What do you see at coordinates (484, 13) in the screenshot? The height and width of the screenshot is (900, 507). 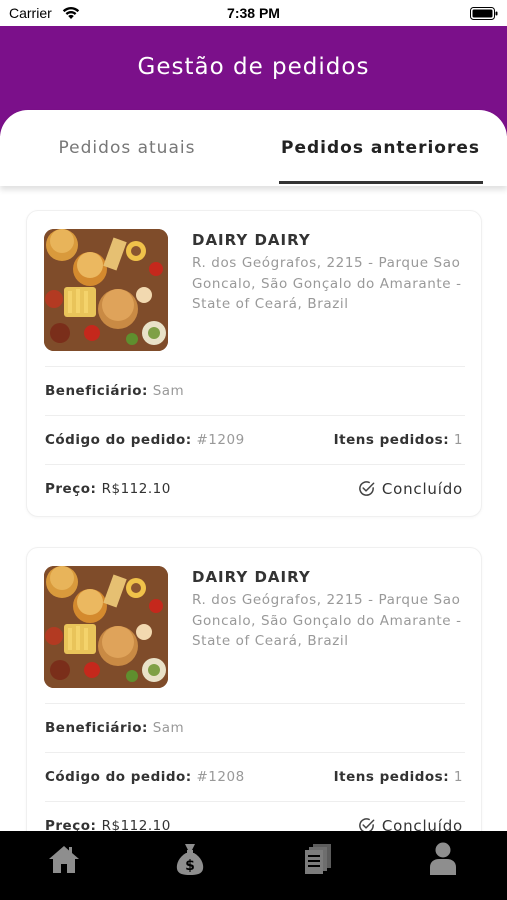 I see `battery-icon` at bounding box center [484, 13].